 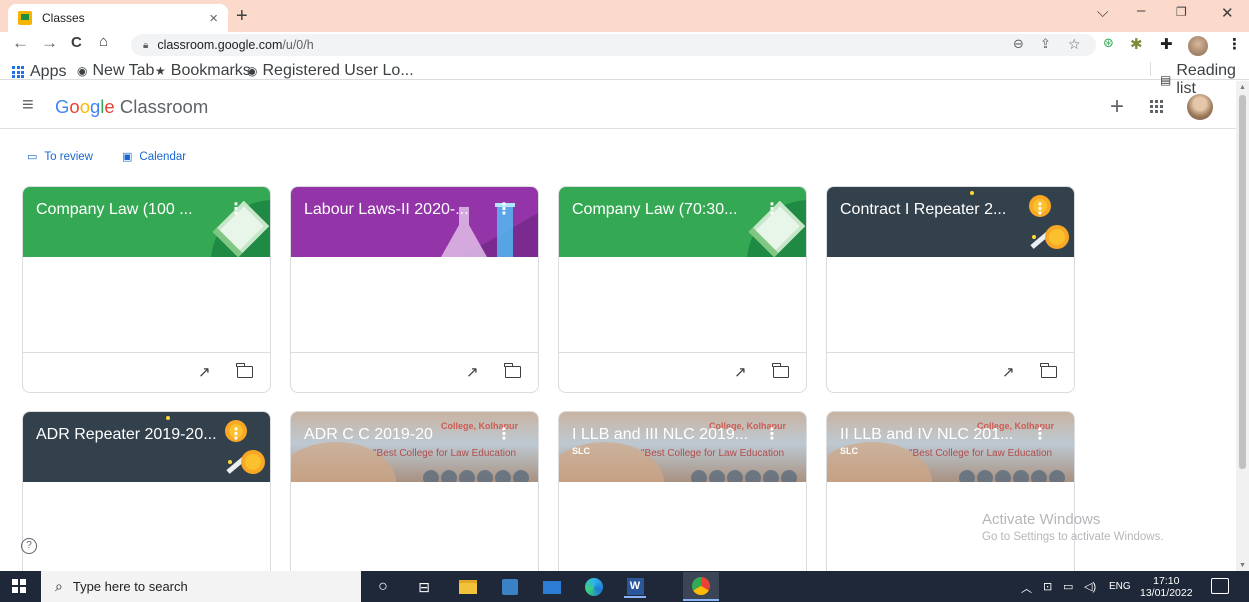 I want to click on bookmark-apps: Apps, so click(x=39, y=72).